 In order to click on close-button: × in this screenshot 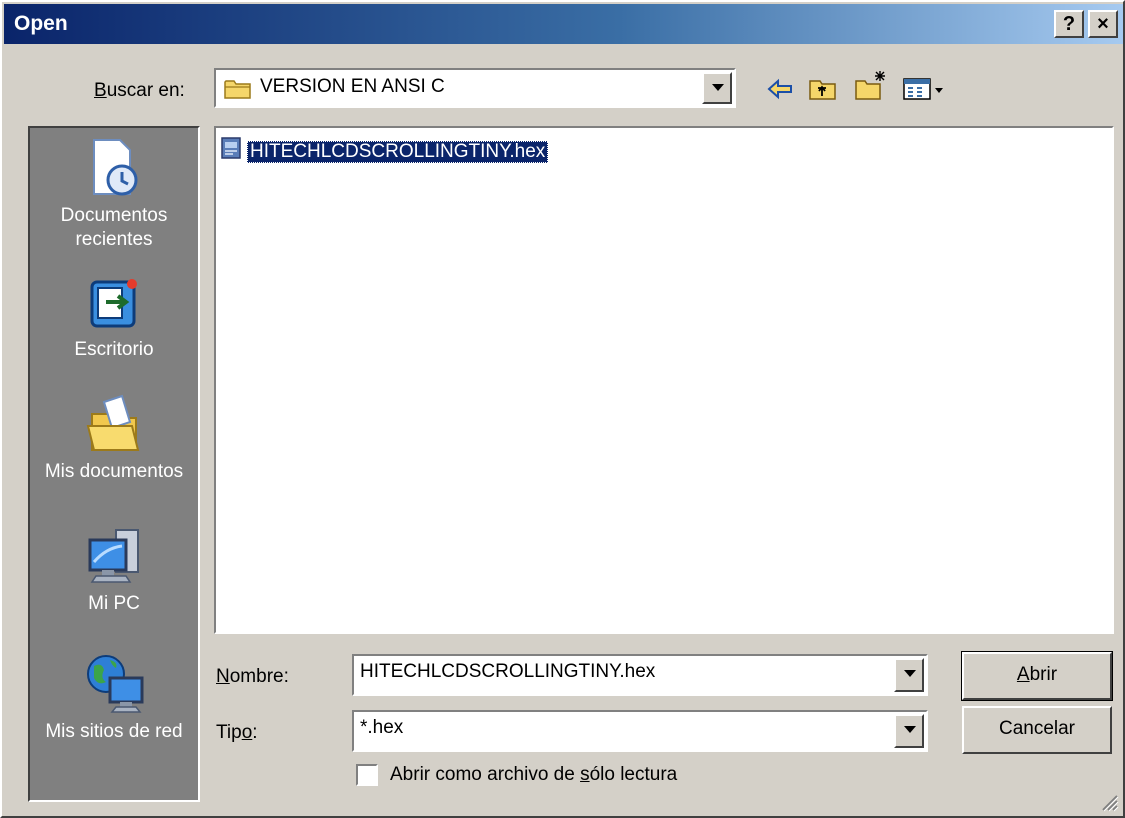, I will do `click(1103, 24)`.